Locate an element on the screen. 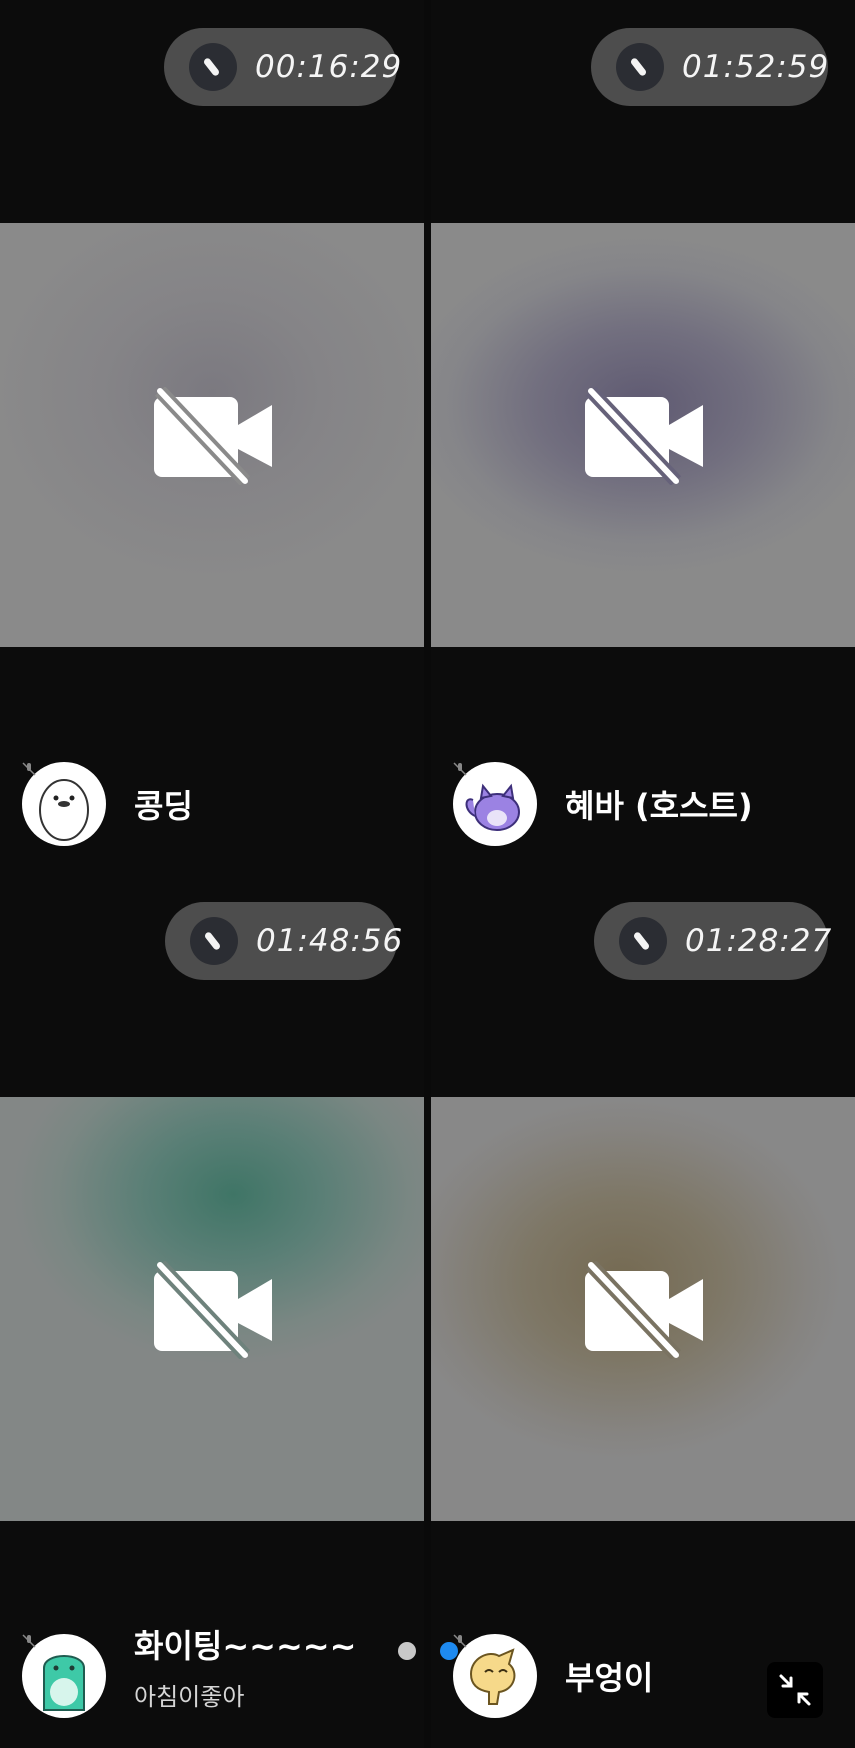 The width and height of the screenshot is (855, 1748). call-duration-pill: 01:48:56 is located at coordinates (283, 941).